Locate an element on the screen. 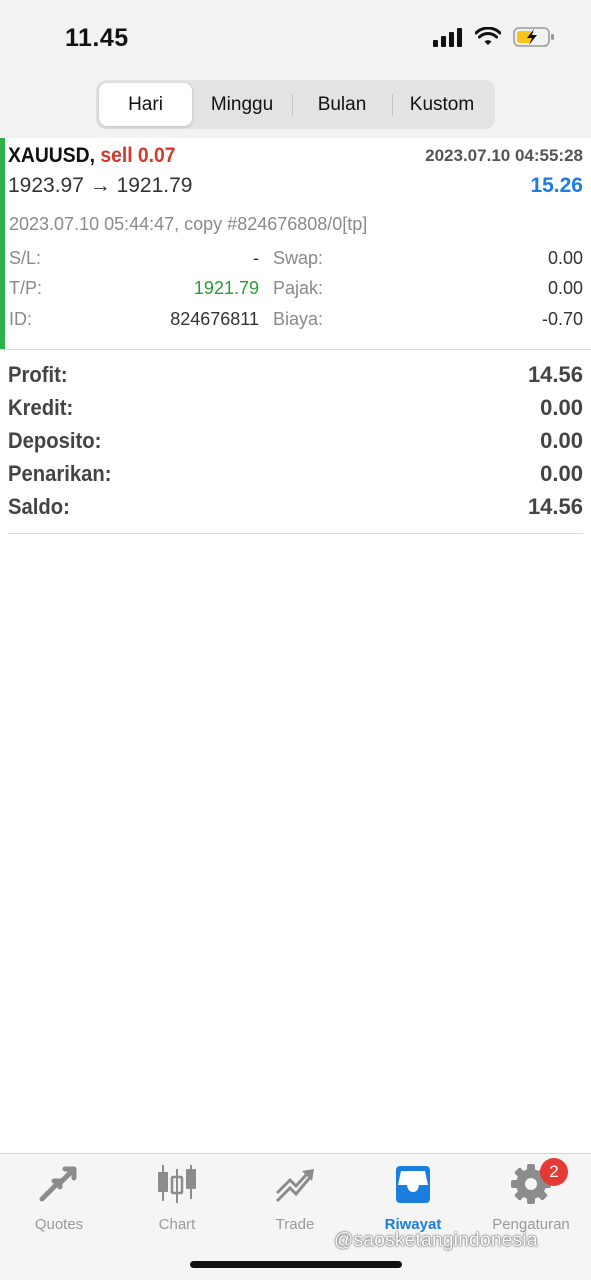  deal-tax-value: 0.00 is located at coordinates (565, 288).